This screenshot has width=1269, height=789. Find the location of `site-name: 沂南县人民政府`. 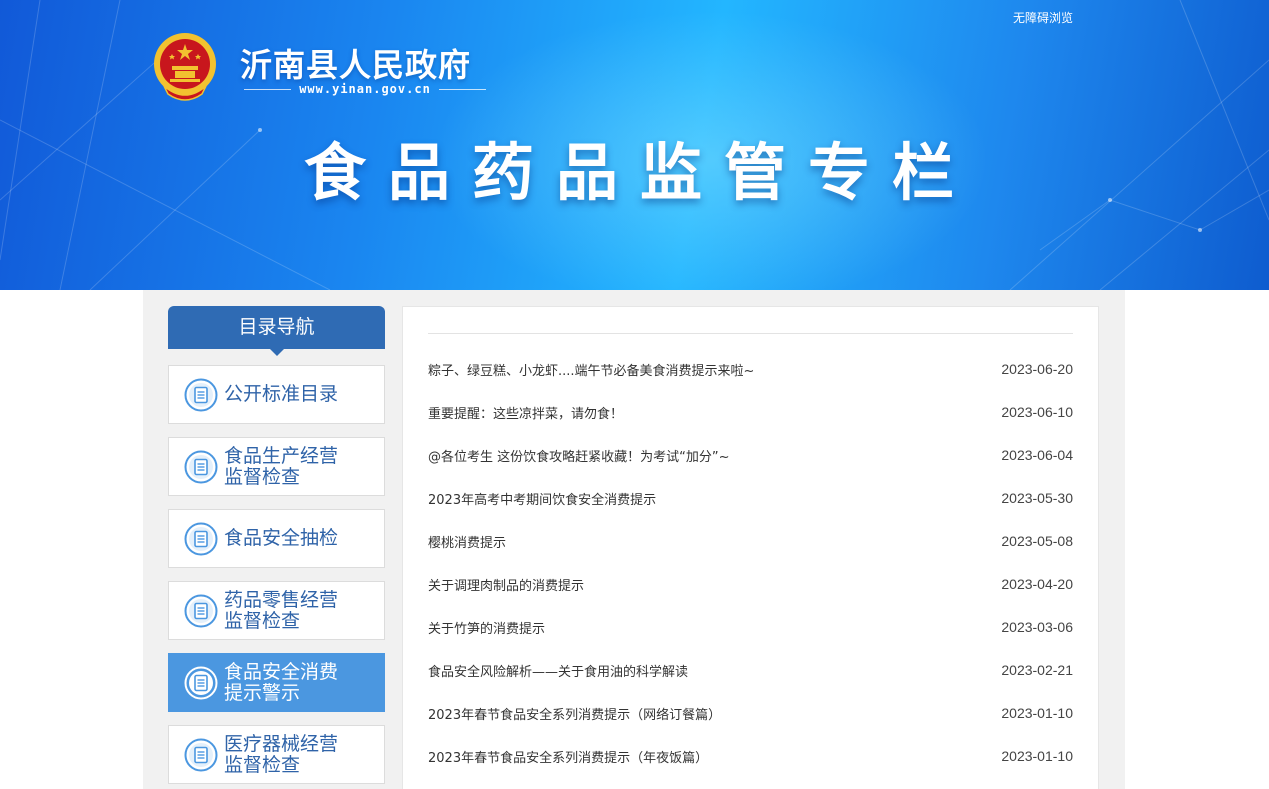

site-name: 沂南县人民政府 is located at coordinates (356, 65).